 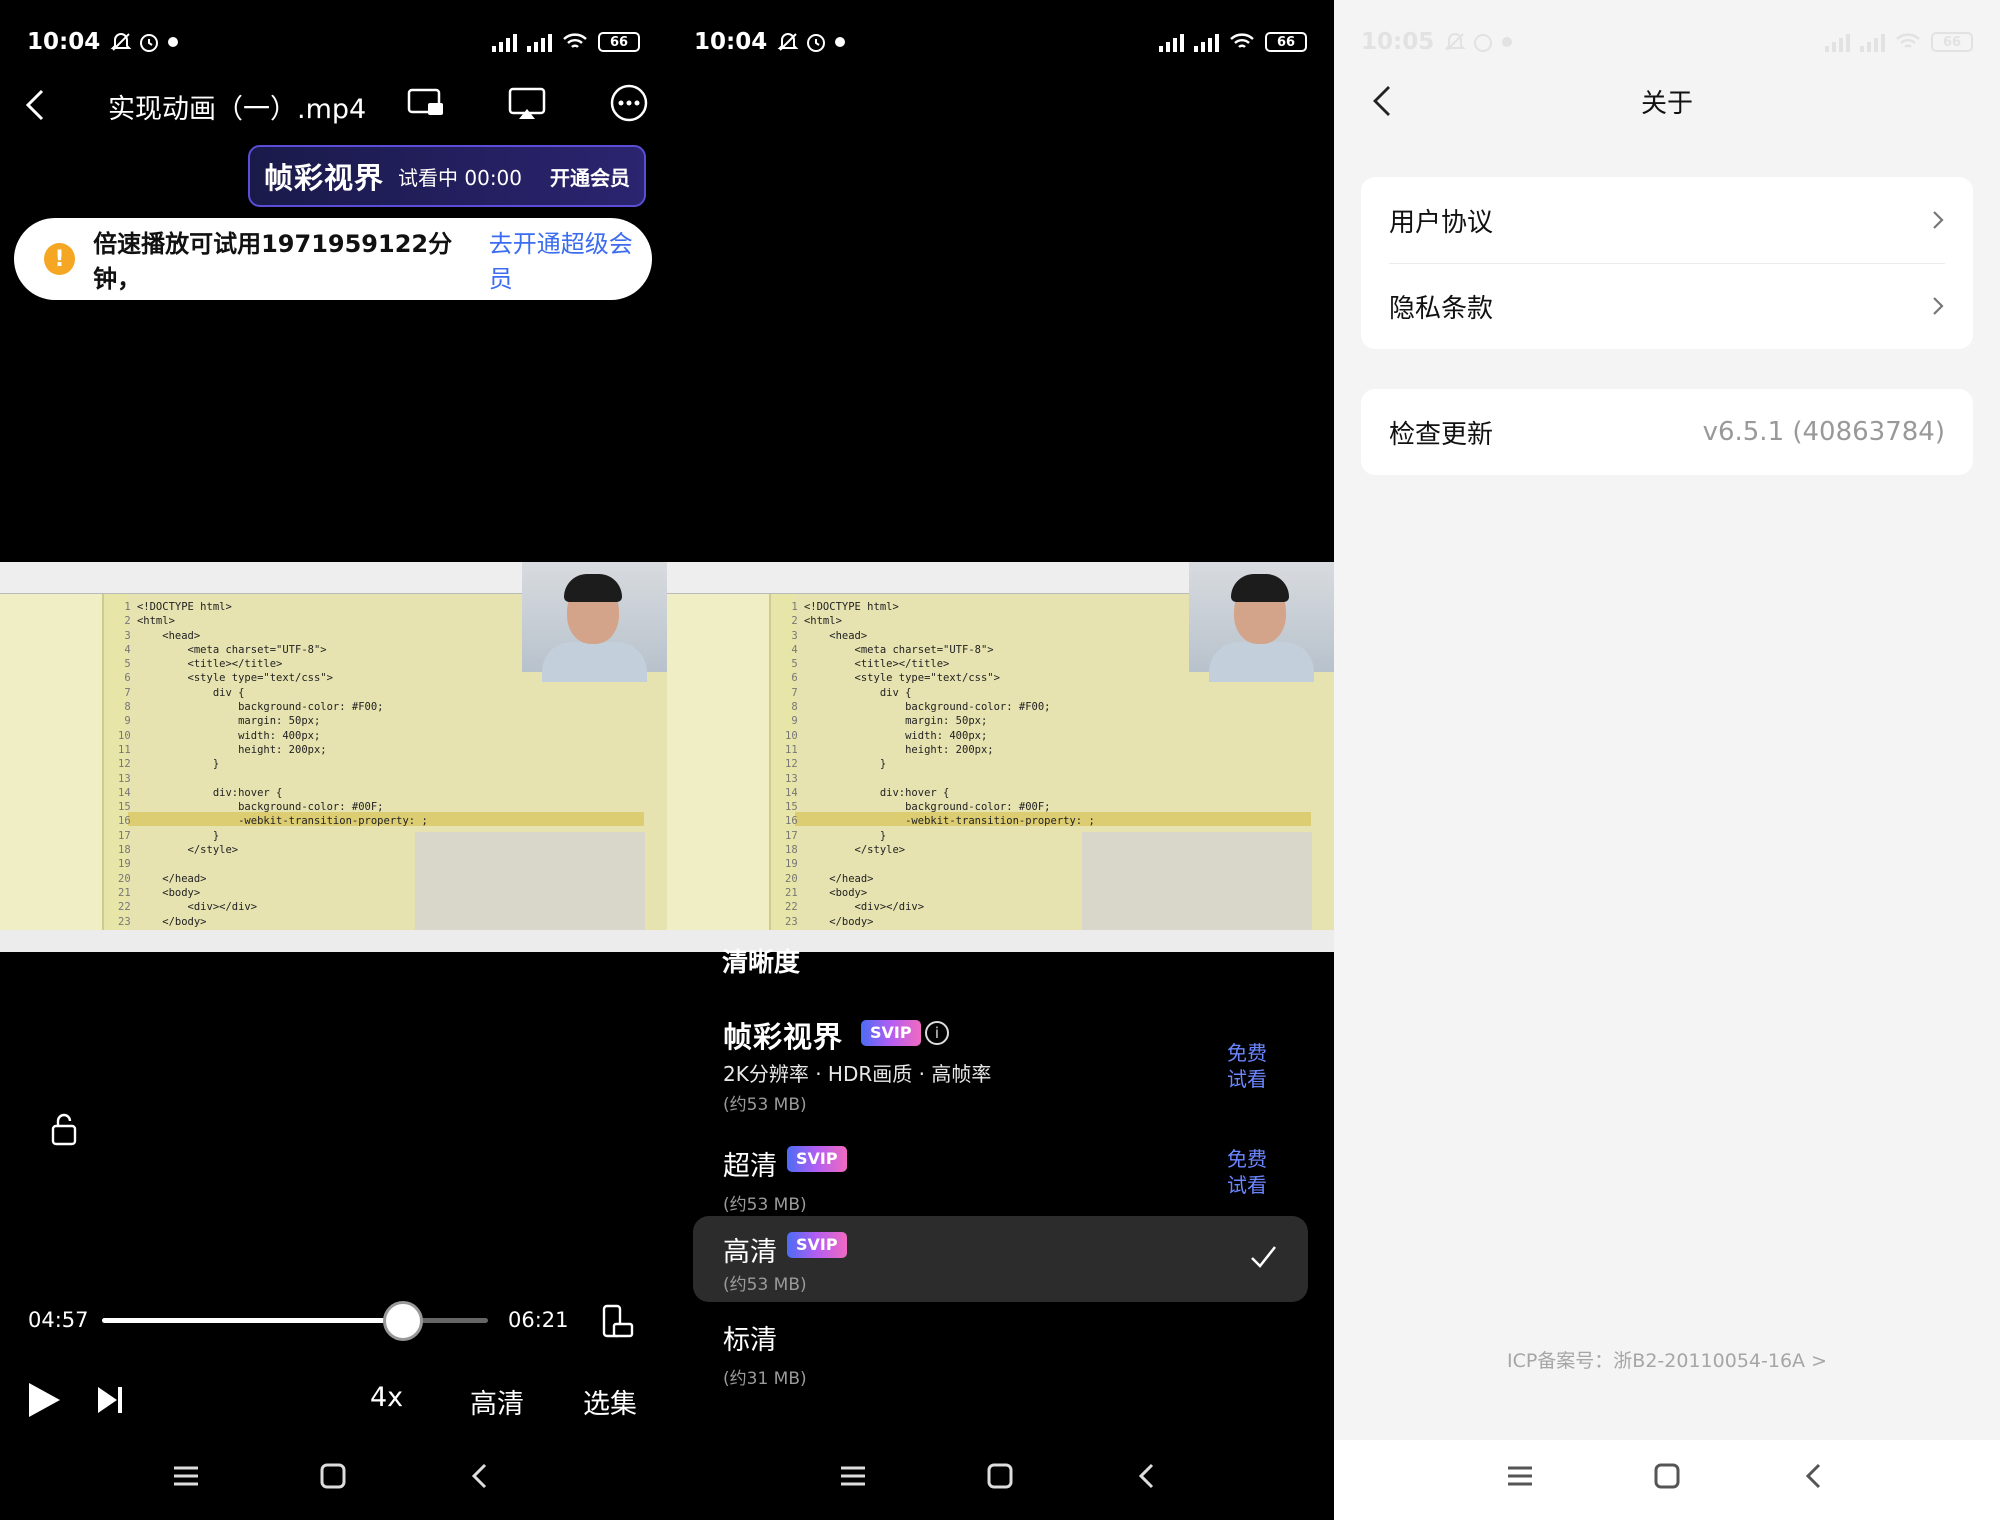 What do you see at coordinates (570, 259) in the screenshot?
I see `open-super-vip-link: 去开通超级会员` at bounding box center [570, 259].